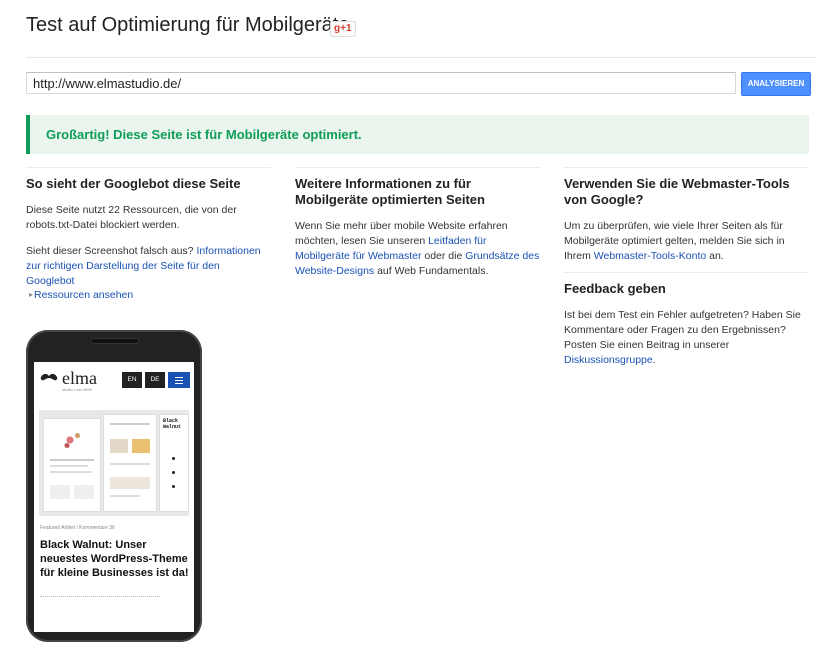  I want to click on webmaster-account-link: Webmaster-Tools-Konto, so click(650, 256).